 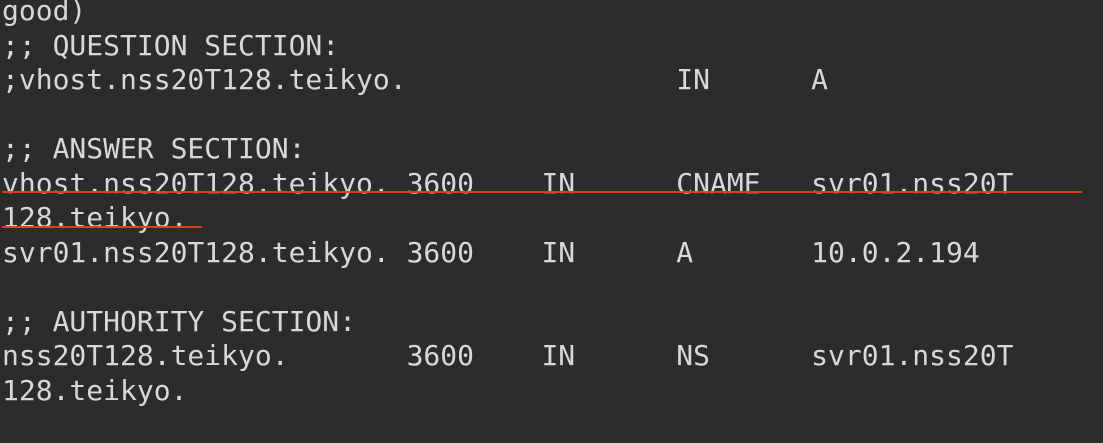 What do you see at coordinates (44, 13) in the screenshot?
I see `output-line-status: good)` at bounding box center [44, 13].